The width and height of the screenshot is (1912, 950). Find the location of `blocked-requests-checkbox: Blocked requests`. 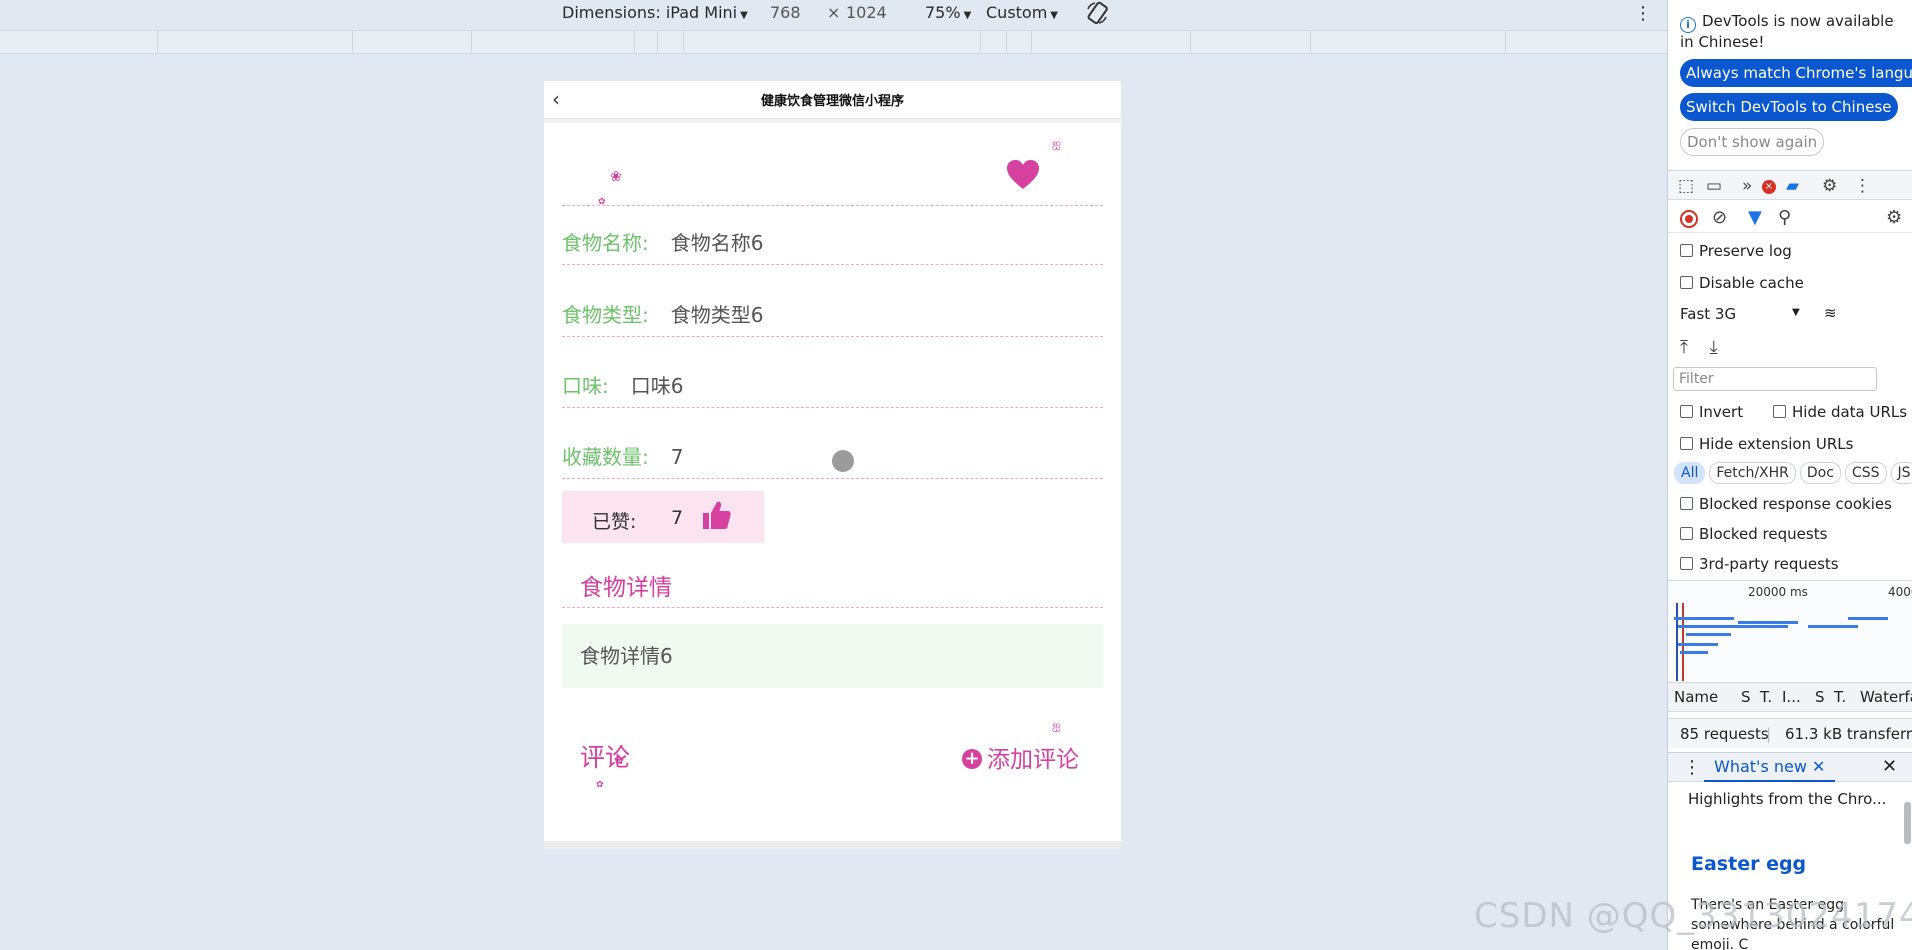

blocked-requests-checkbox: Blocked requests is located at coordinates (1753, 534).